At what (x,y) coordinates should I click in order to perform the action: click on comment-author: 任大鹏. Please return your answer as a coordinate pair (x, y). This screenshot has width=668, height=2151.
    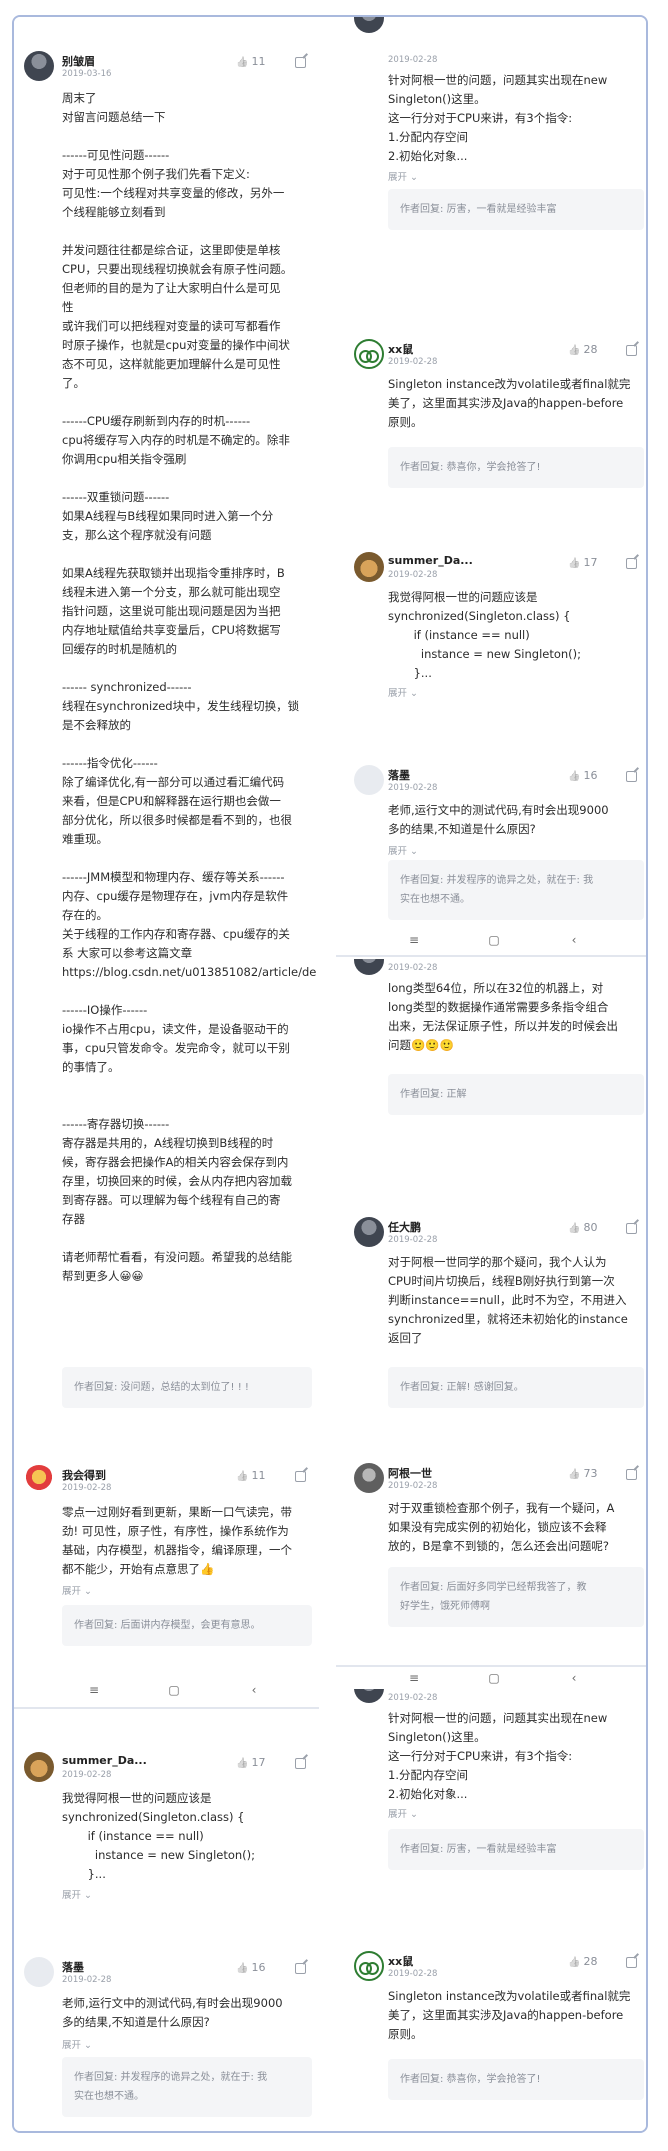
    Looking at the image, I should click on (404, 1227).